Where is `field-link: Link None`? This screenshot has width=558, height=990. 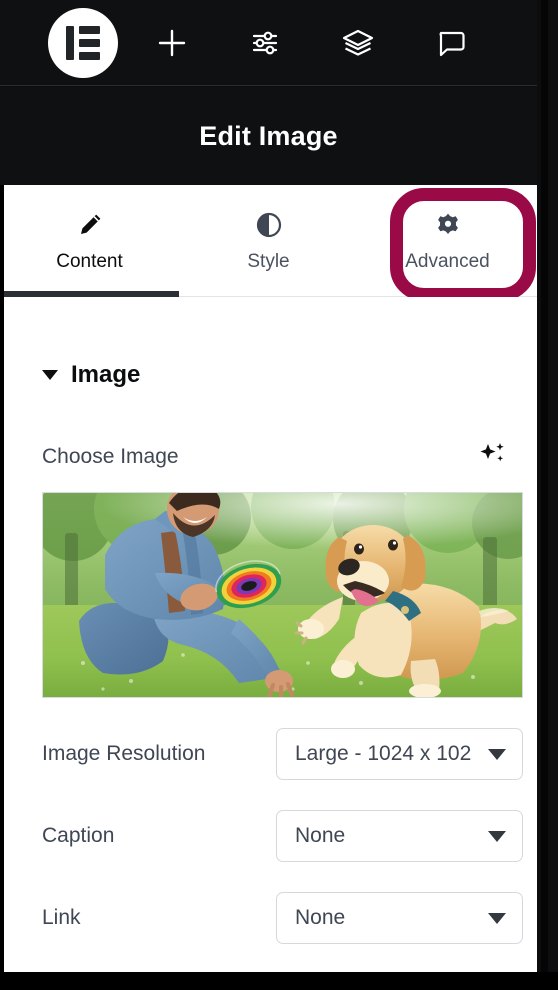
field-link: Link None is located at coordinates (268, 918).